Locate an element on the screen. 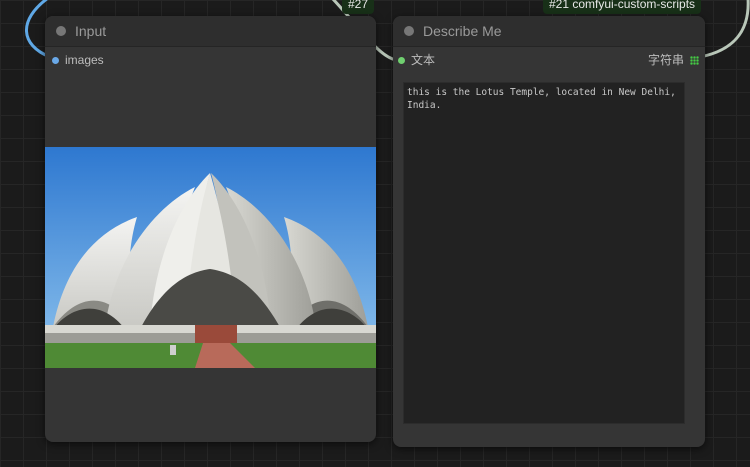 The width and height of the screenshot is (750, 467). node-id-badge-21: #21 comfyui-custom-scripts is located at coordinates (622, 7).